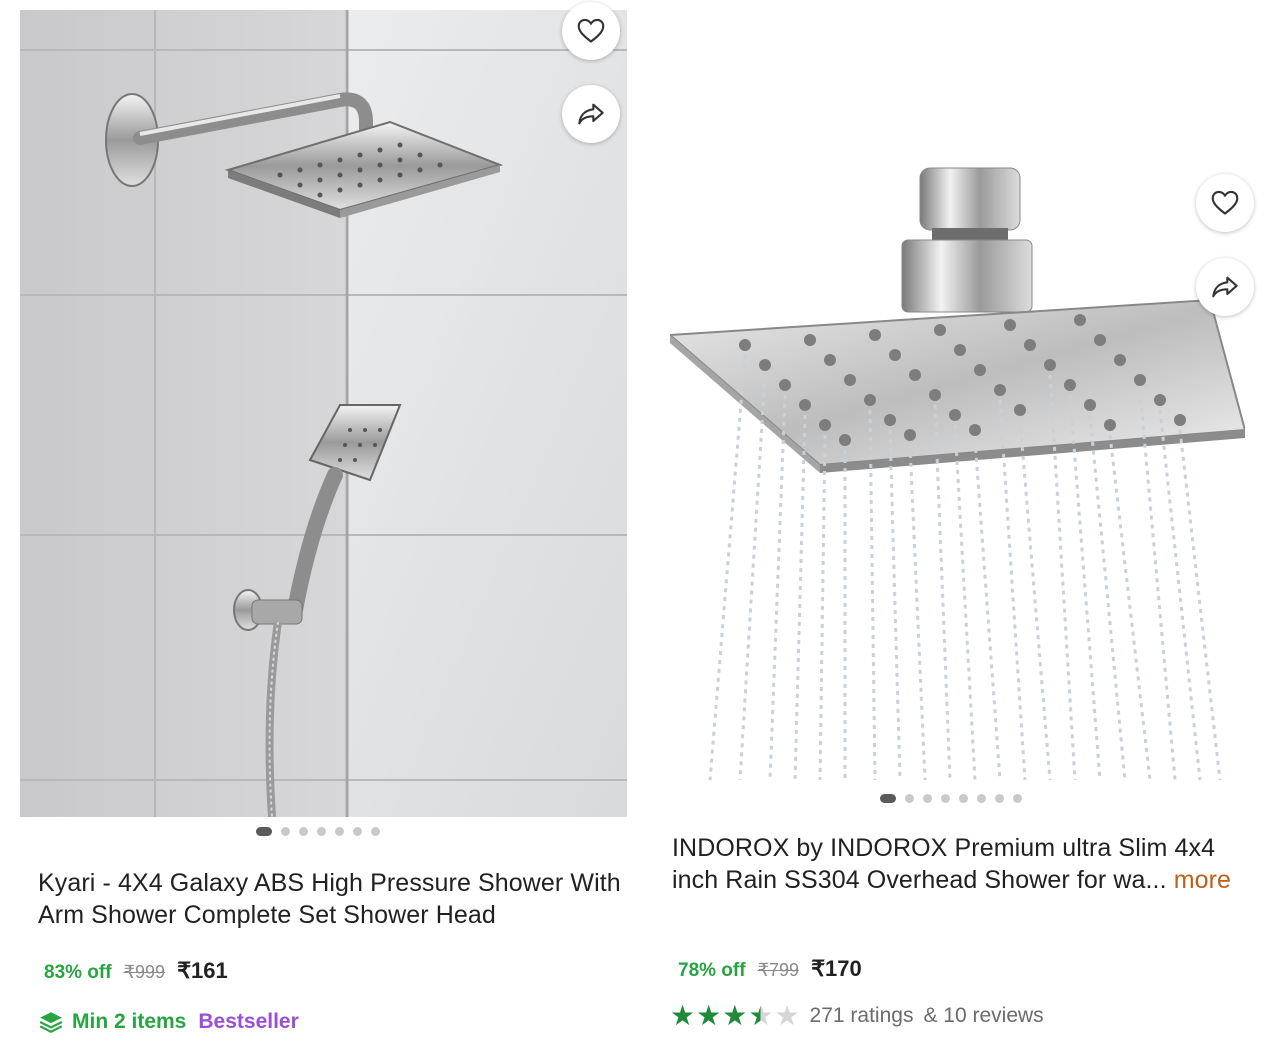 This screenshot has width=1280, height=1060. Describe the element at coordinates (248, 1021) in the screenshot. I see `bestseller-badge: Bestseller` at that location.